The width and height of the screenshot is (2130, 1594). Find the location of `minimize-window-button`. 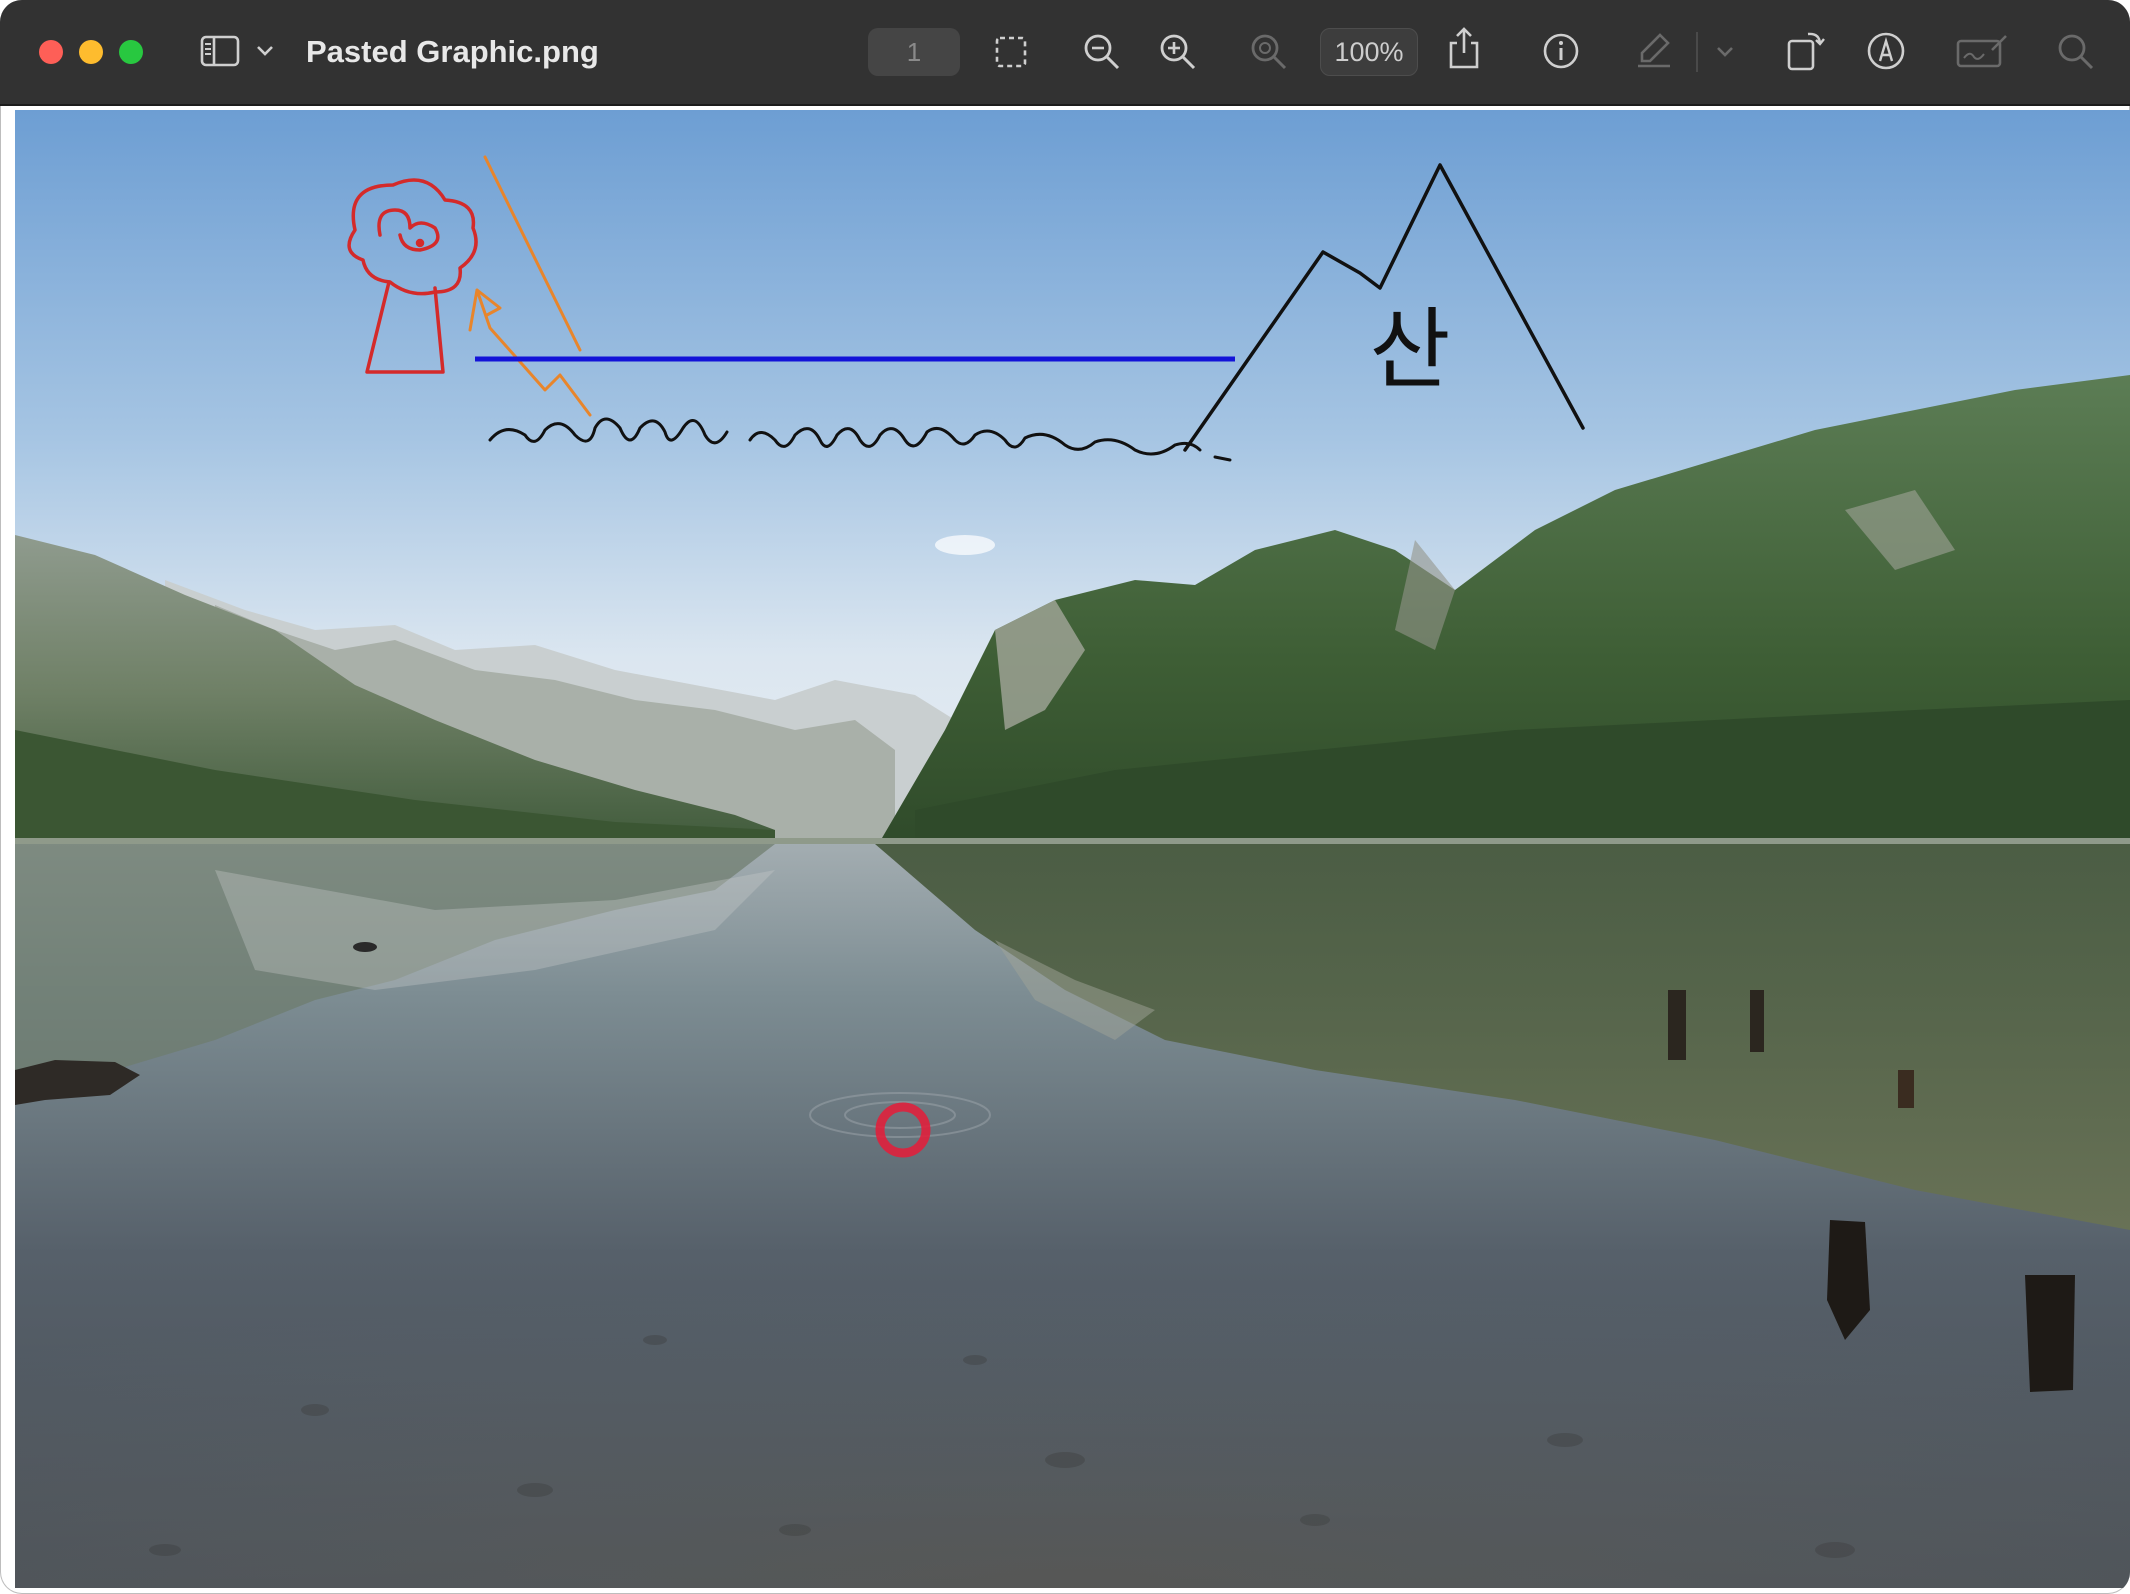

minimize-window-button is located at coordinates (91, 52).